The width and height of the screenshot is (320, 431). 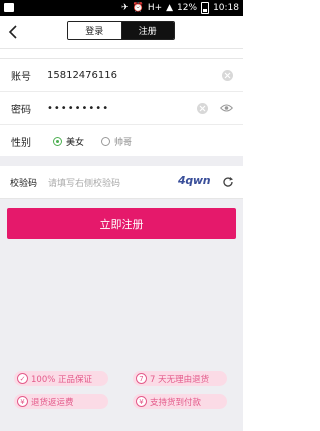 I want to click on gender-female-radio: 美女, so click(x=68, y=141).